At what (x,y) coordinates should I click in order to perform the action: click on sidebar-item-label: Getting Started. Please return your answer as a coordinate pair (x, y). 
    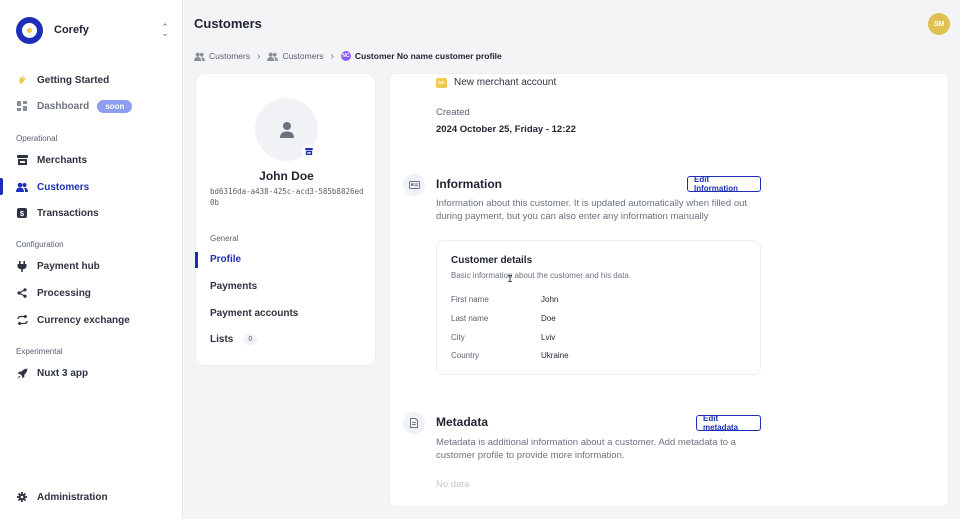
    Looking at the image, I should click on (73, 80).